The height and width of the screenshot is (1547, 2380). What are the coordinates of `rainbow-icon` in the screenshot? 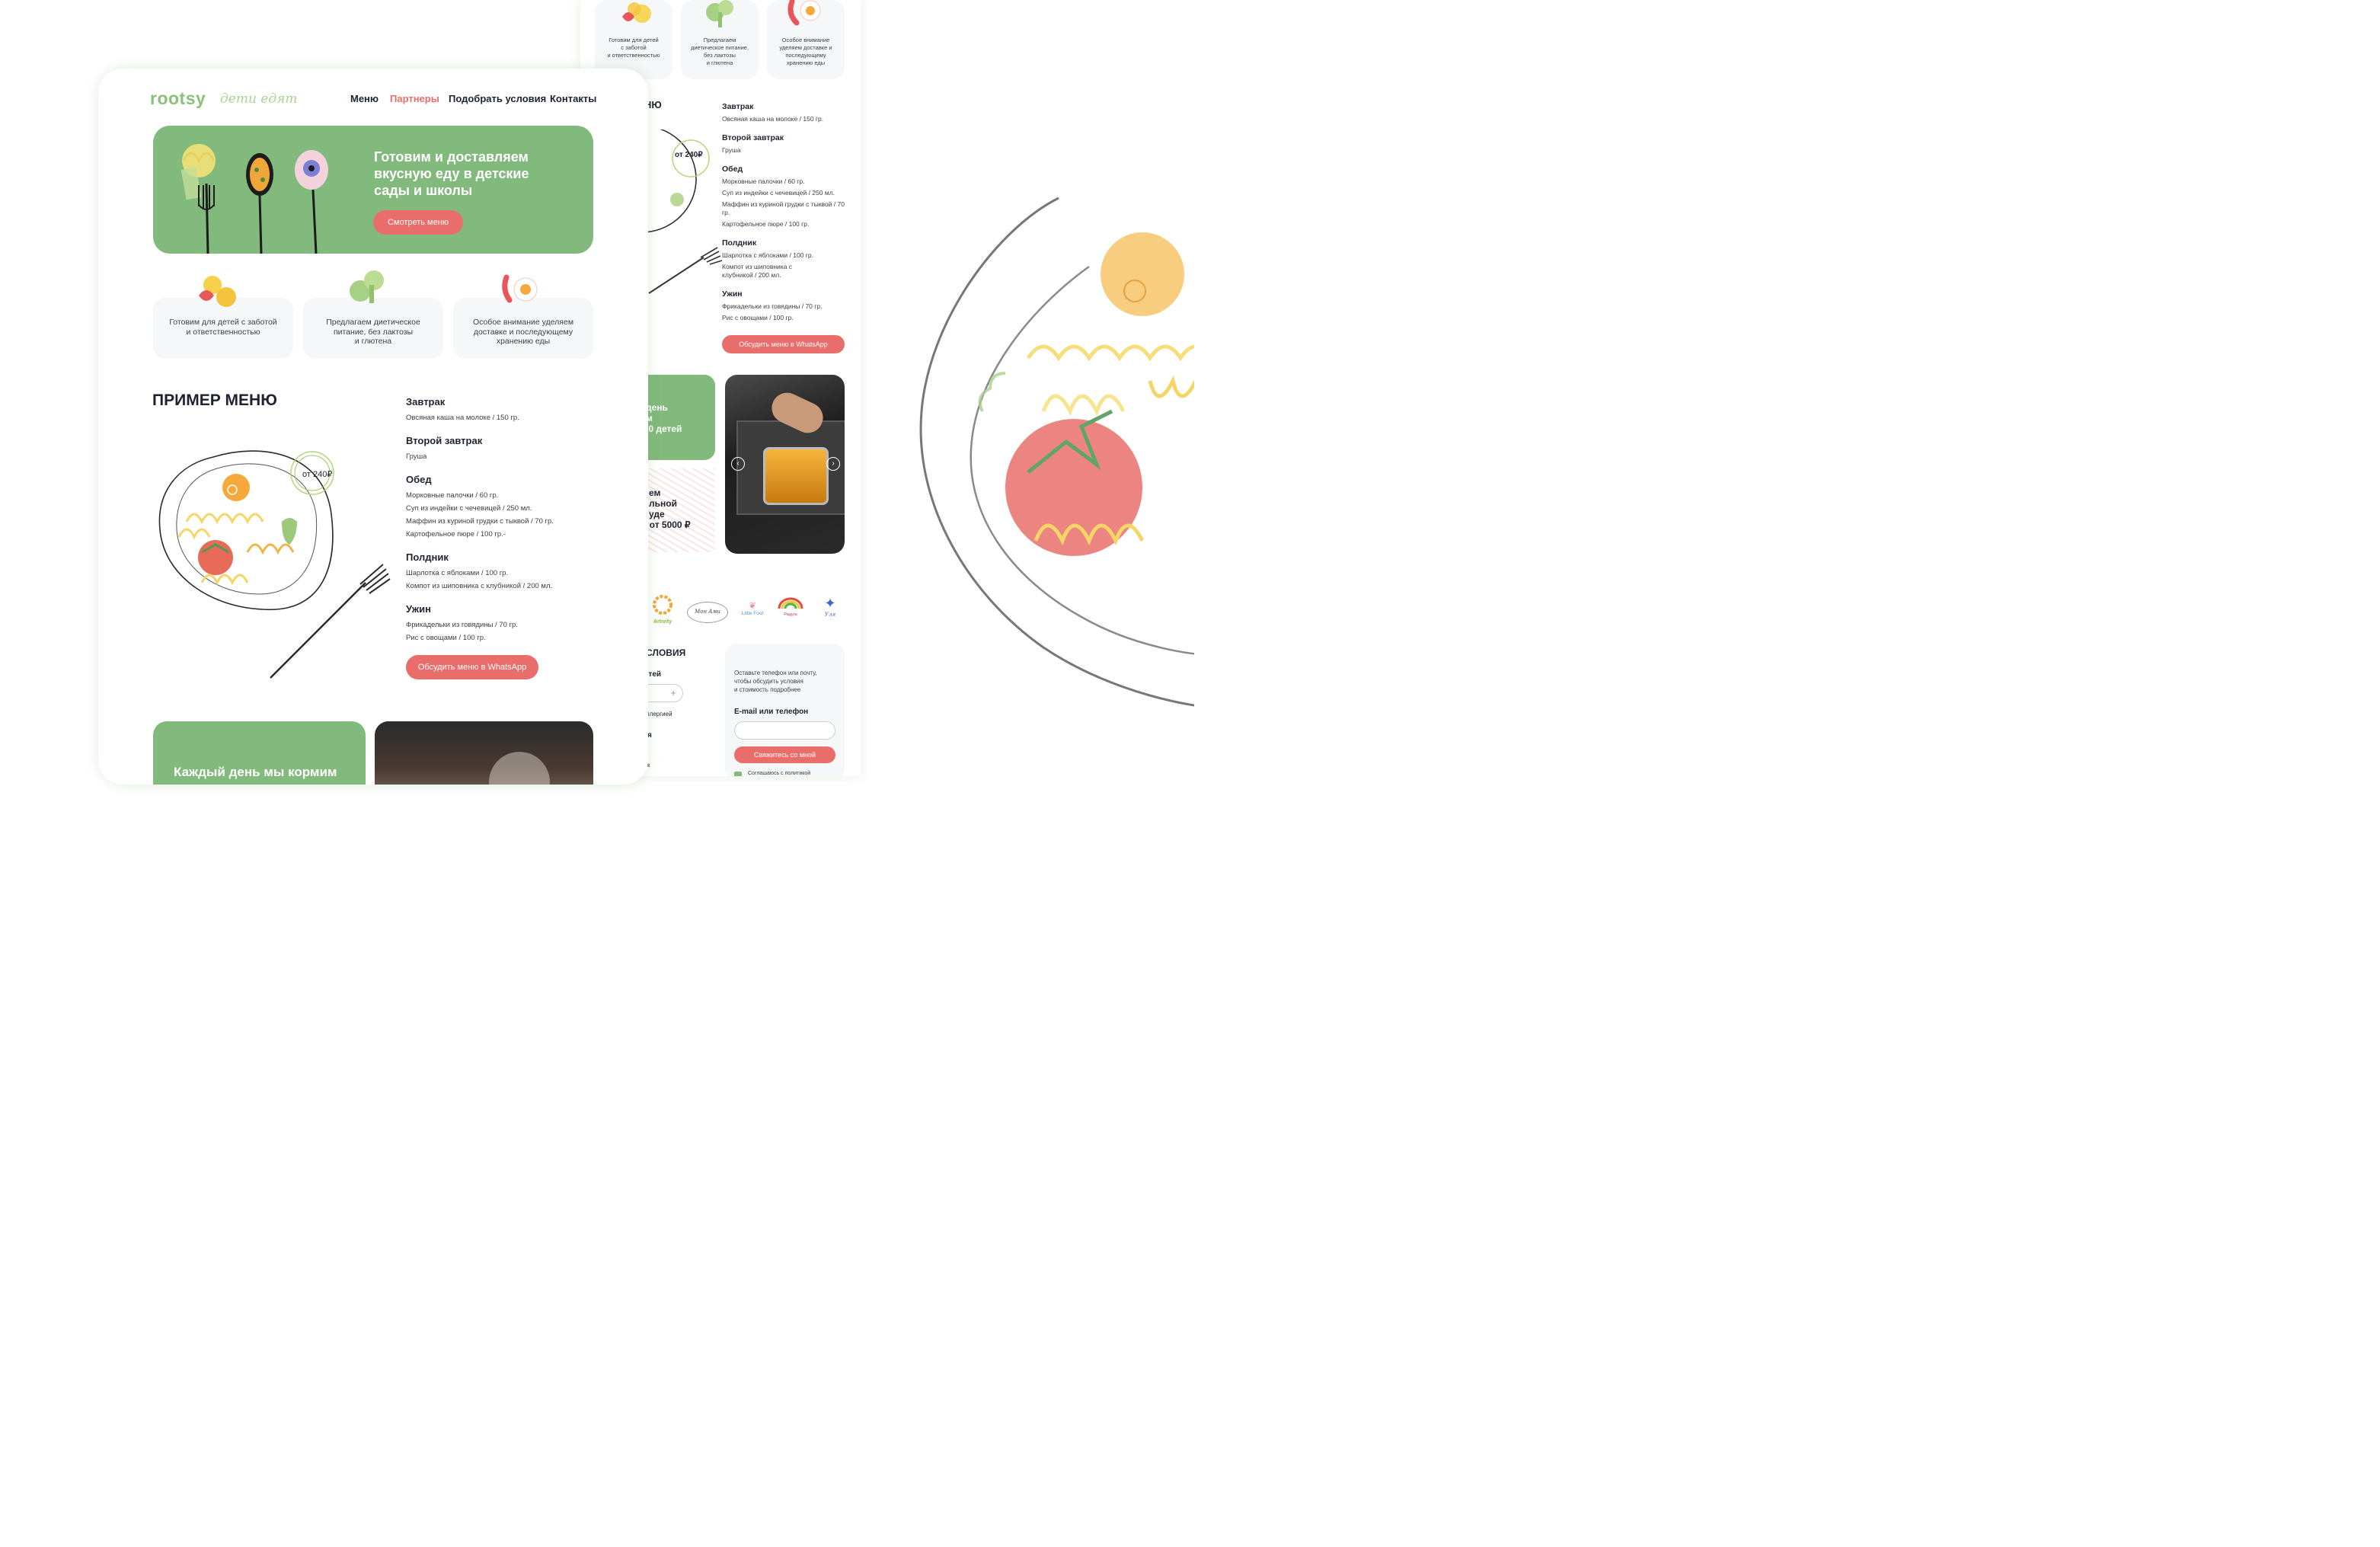 It's located at (791, 603).